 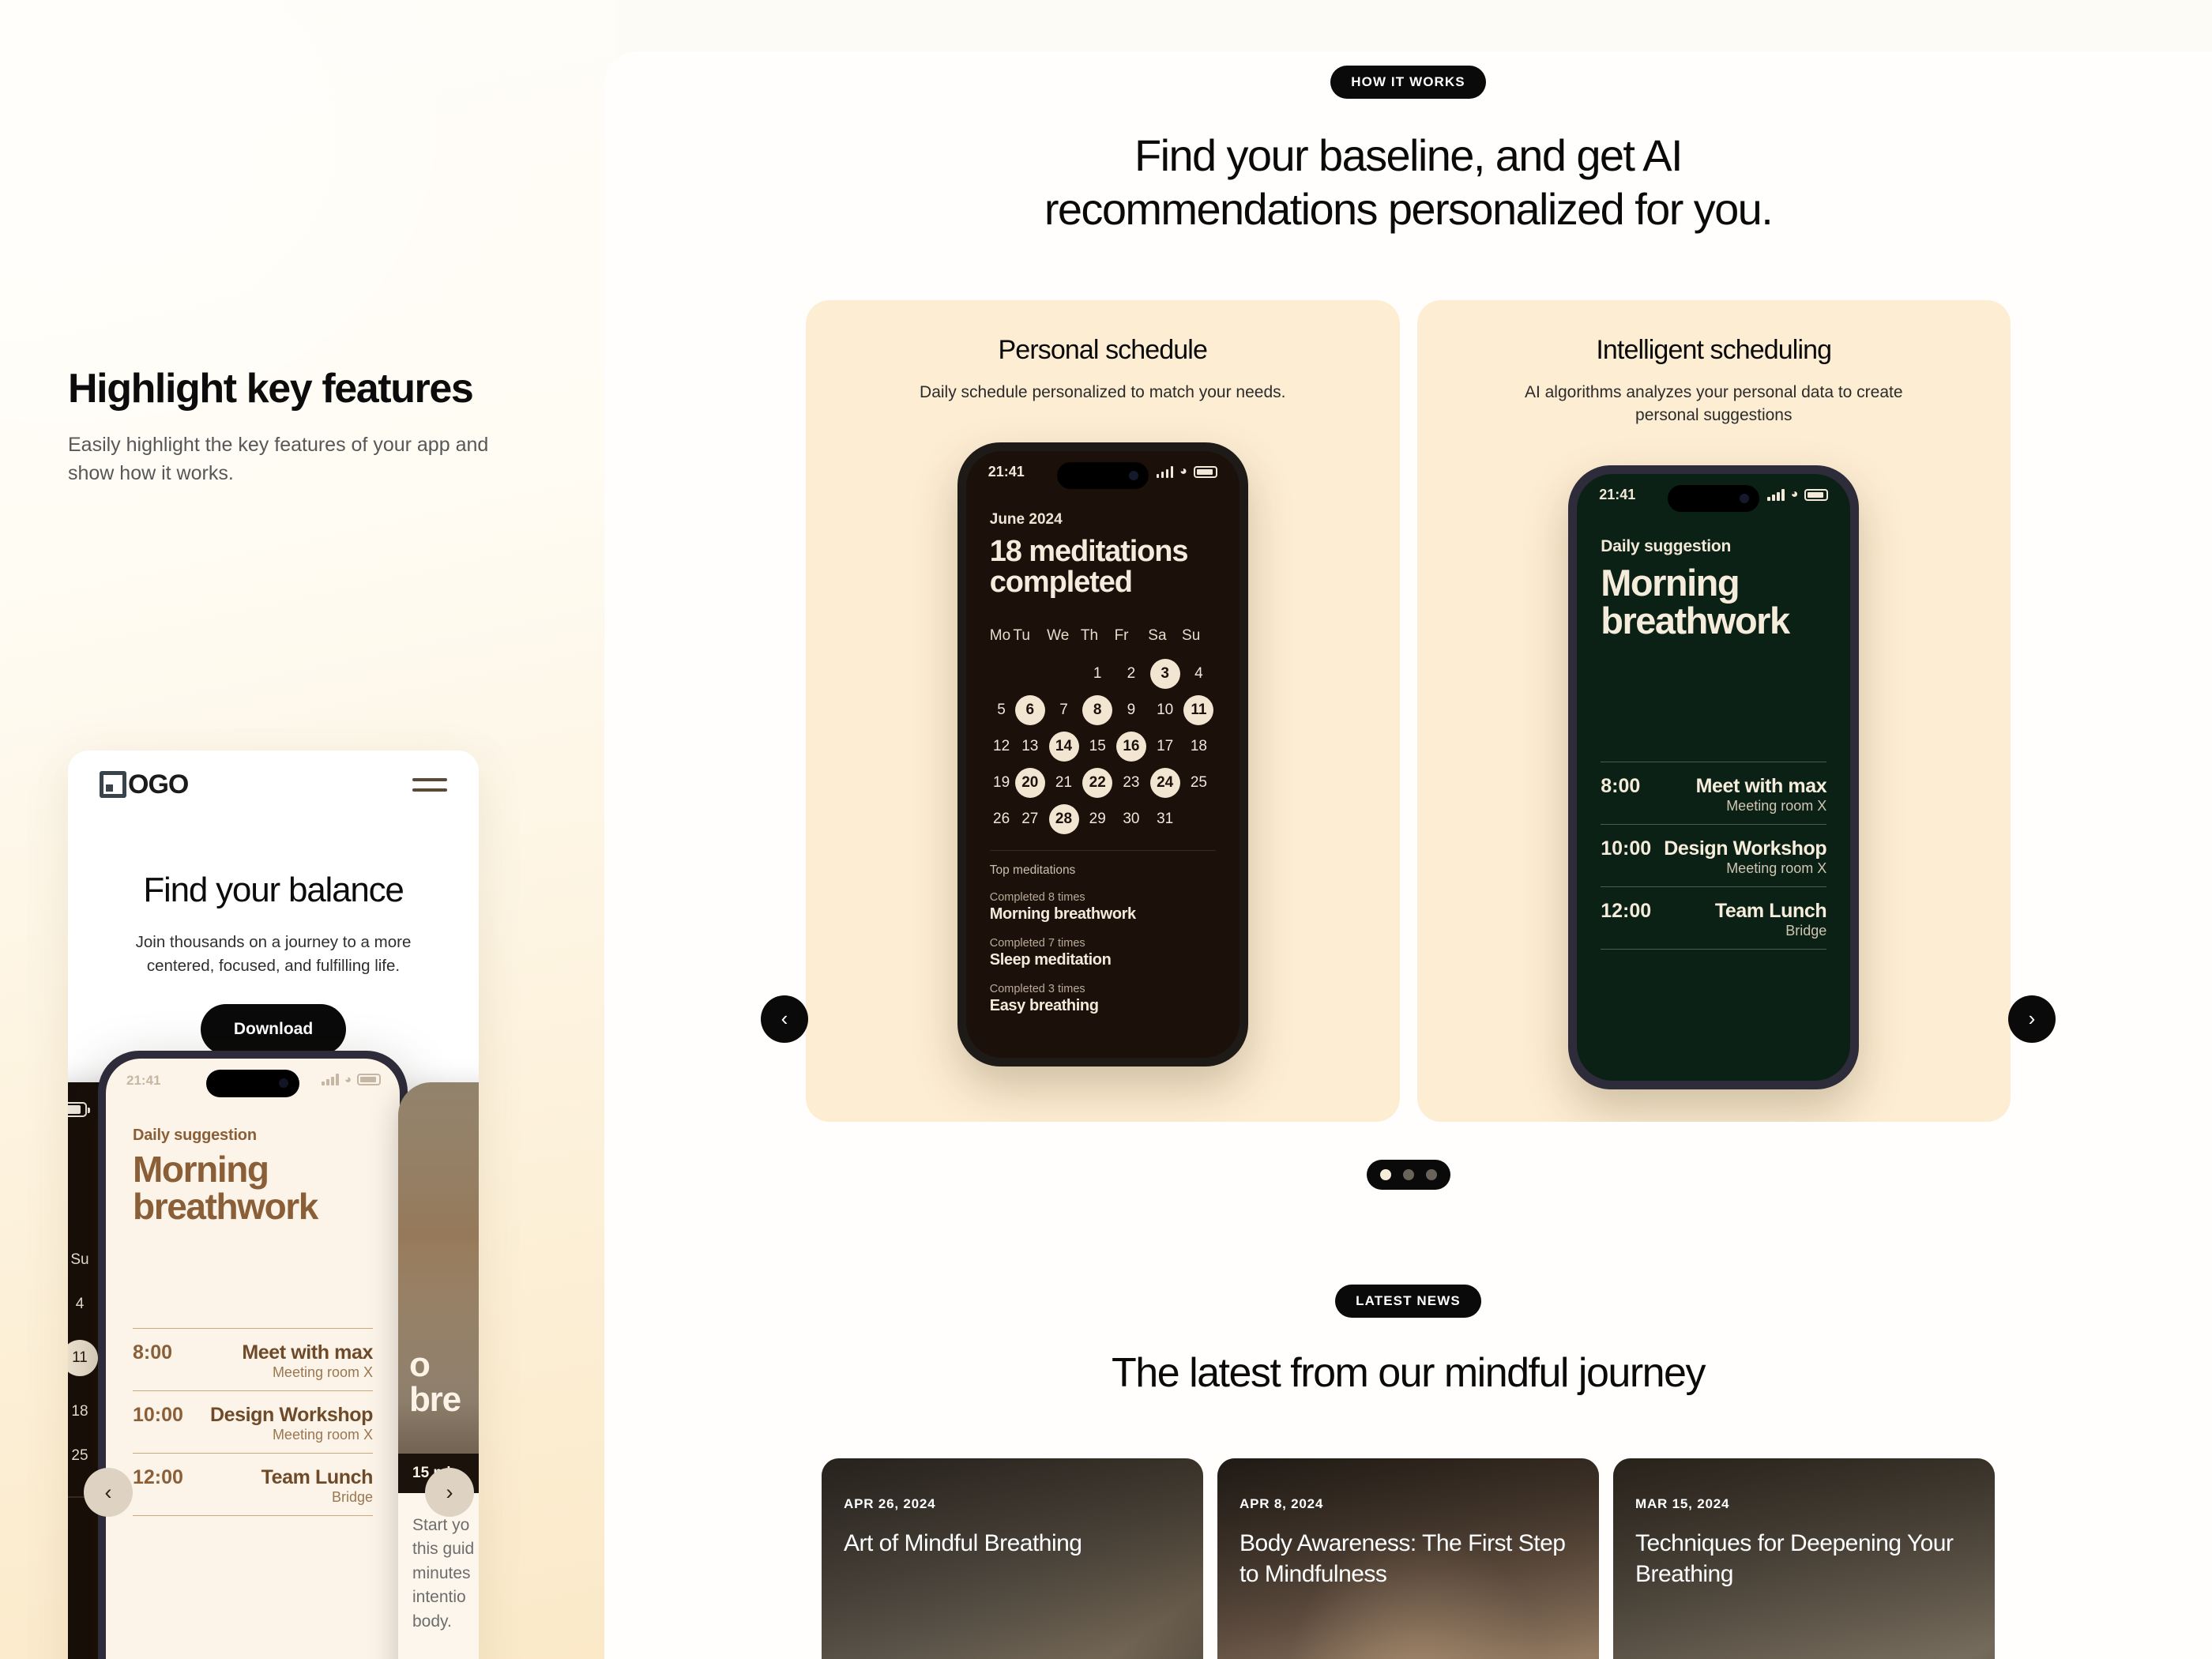 I want to click on divider, so click(x=1103, y=851).